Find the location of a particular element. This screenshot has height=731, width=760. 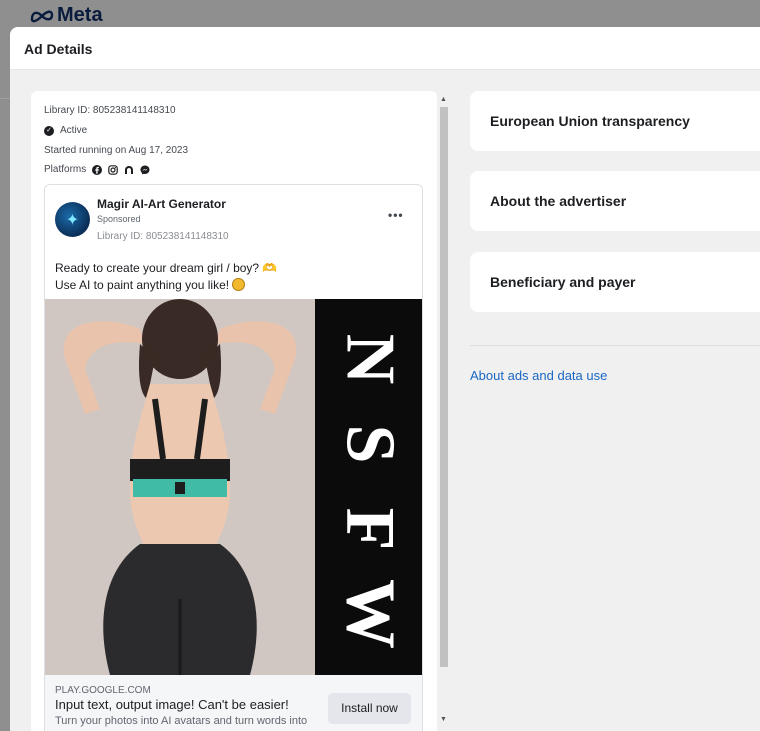

more-options-button: ••• is located at coordinates (396, 215).